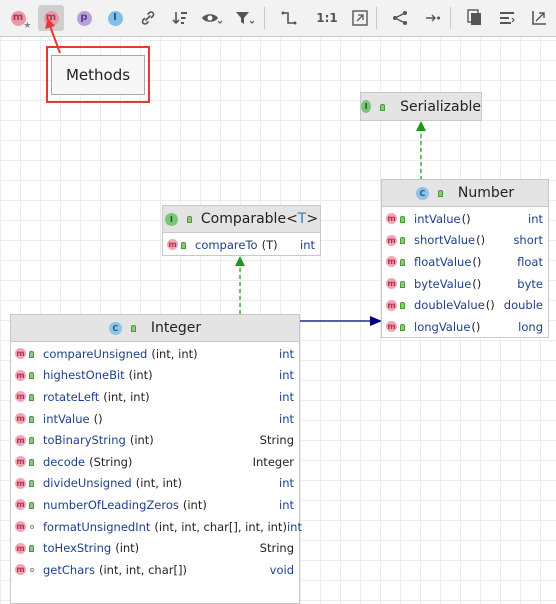 Image resolution: width=556 pixels, height=604 pixels. Describe the element at coordinates (443, 283) in the screenshot. I see `member-name: byteValue` at that location.